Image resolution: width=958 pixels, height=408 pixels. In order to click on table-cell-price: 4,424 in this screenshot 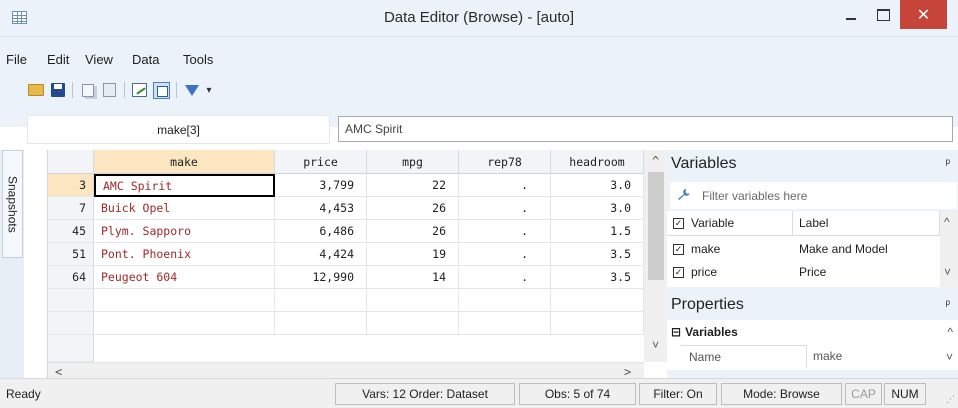, I will do `click(321, 254)`.